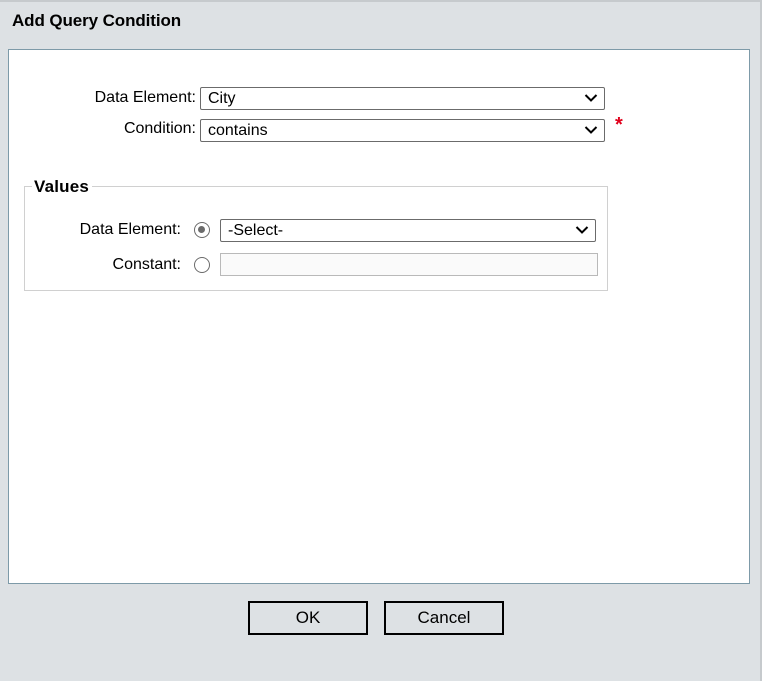 This screenshot has width=762, height=681. I want to click on condition-label: Condition:, so click(159, 128).